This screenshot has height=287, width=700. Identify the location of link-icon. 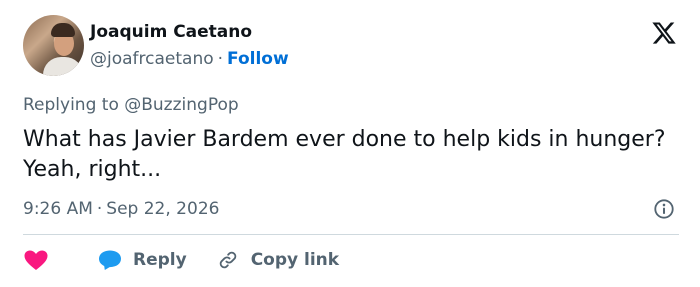
(227, 260).